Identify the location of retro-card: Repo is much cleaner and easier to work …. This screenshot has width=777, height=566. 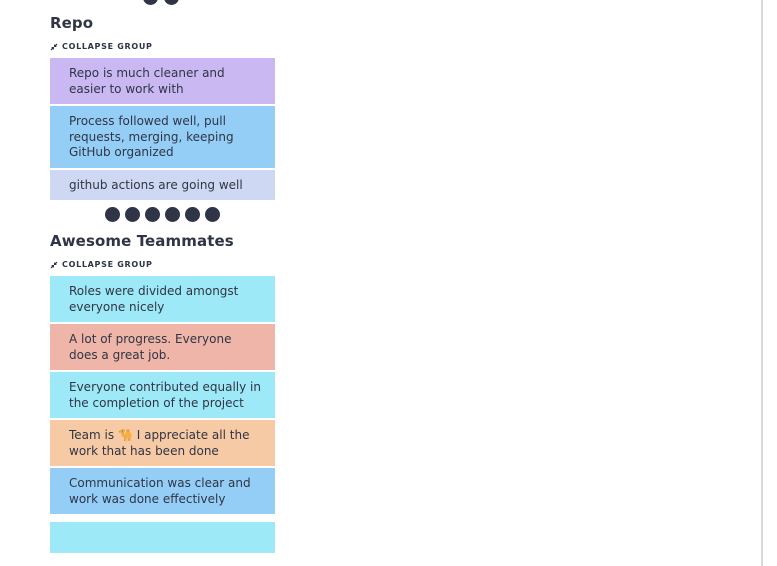
(162, 81).